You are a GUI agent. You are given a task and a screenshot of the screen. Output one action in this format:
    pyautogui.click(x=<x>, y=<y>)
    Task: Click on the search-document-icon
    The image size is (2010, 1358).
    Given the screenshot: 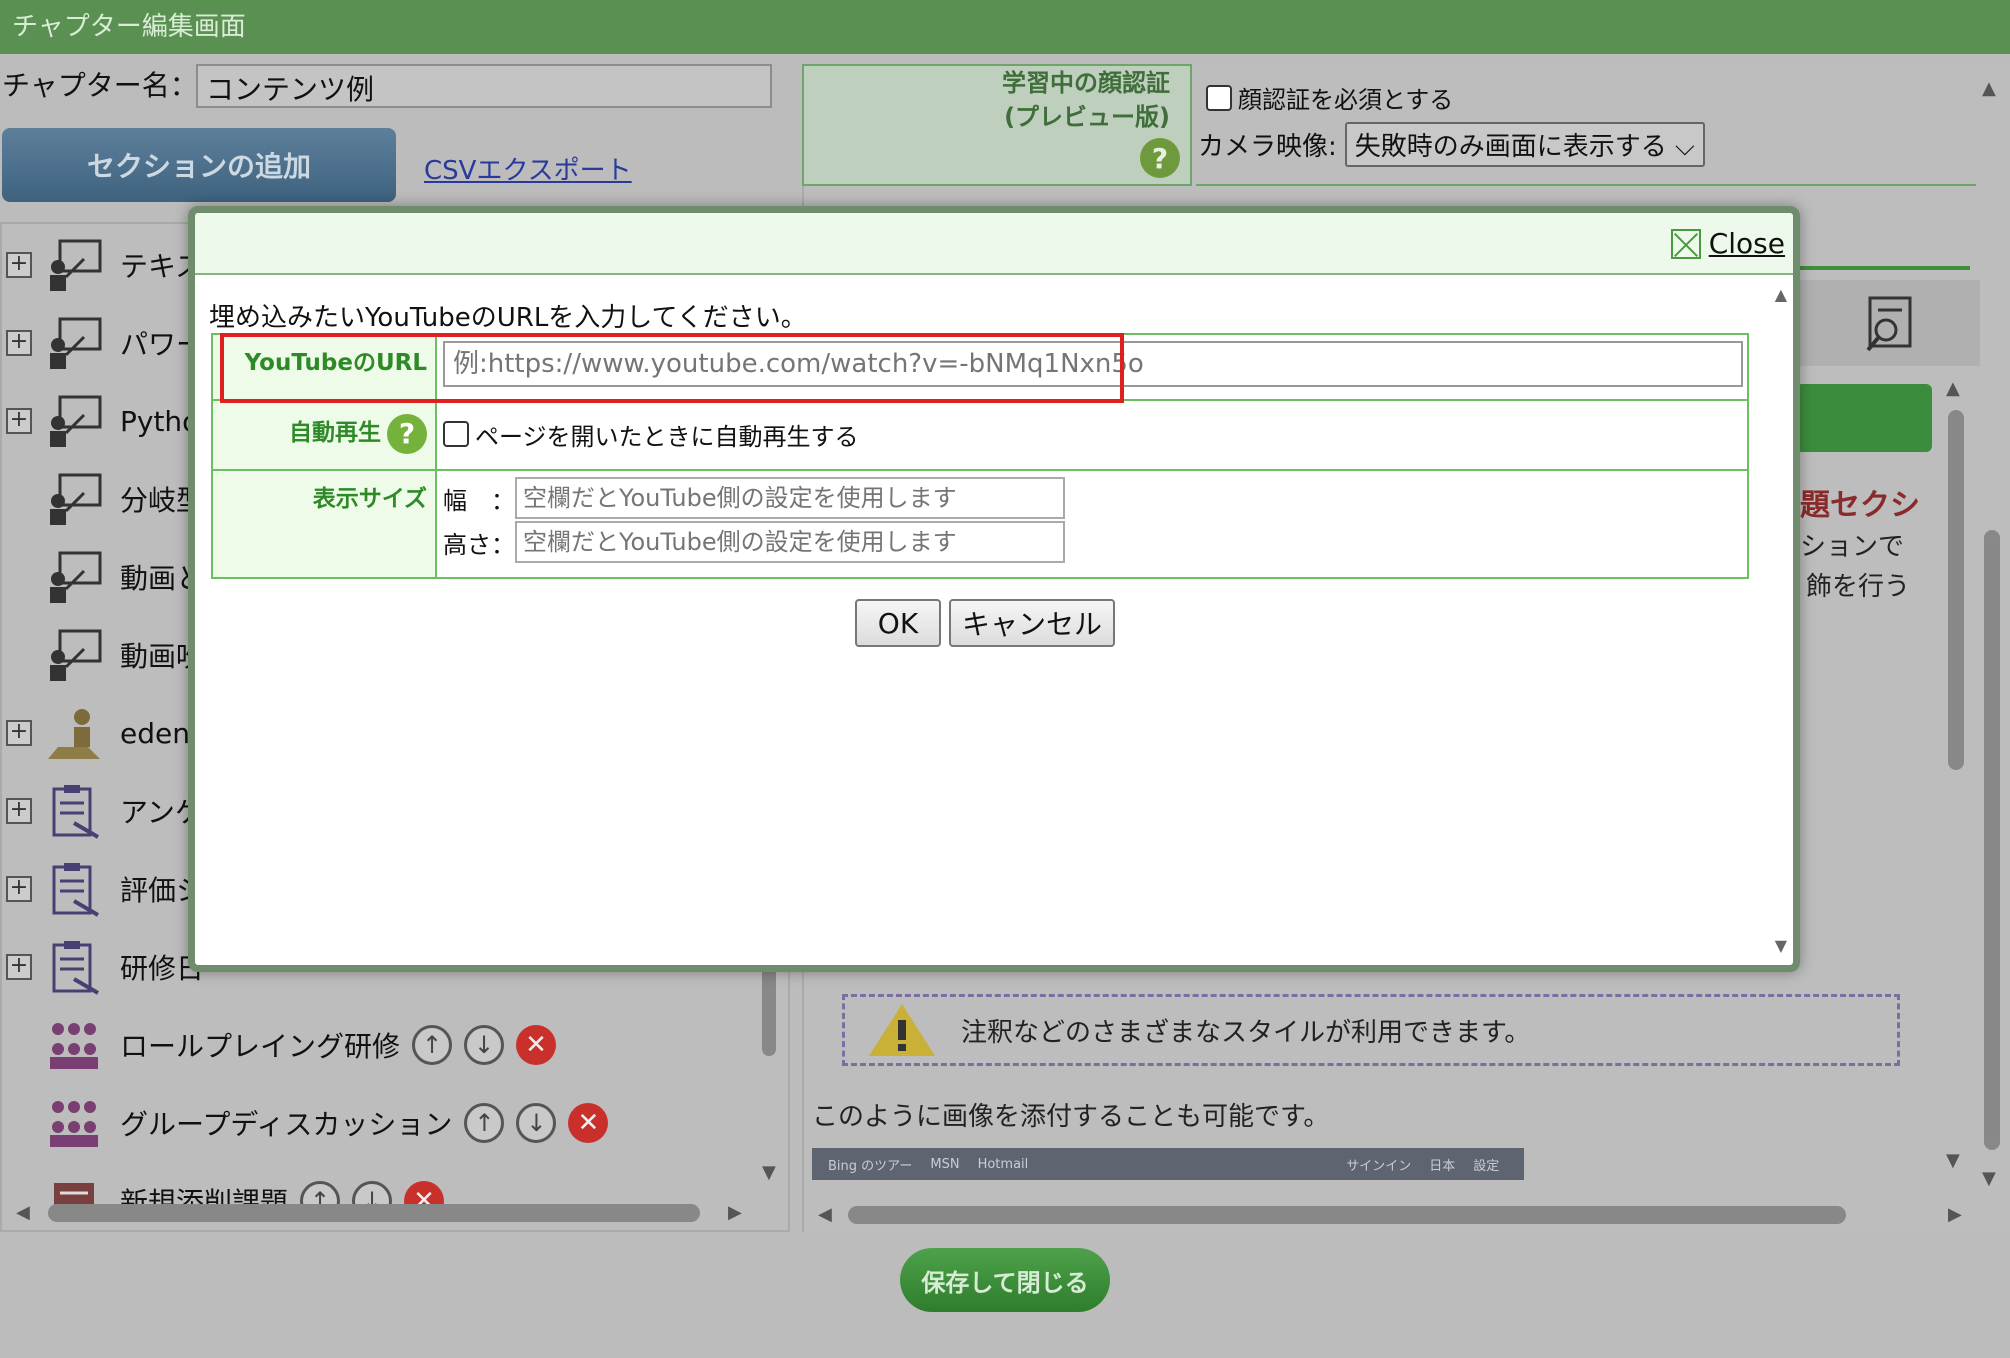 What is the action you would take?
    pyautogui.click(x=1890, y=324)
    